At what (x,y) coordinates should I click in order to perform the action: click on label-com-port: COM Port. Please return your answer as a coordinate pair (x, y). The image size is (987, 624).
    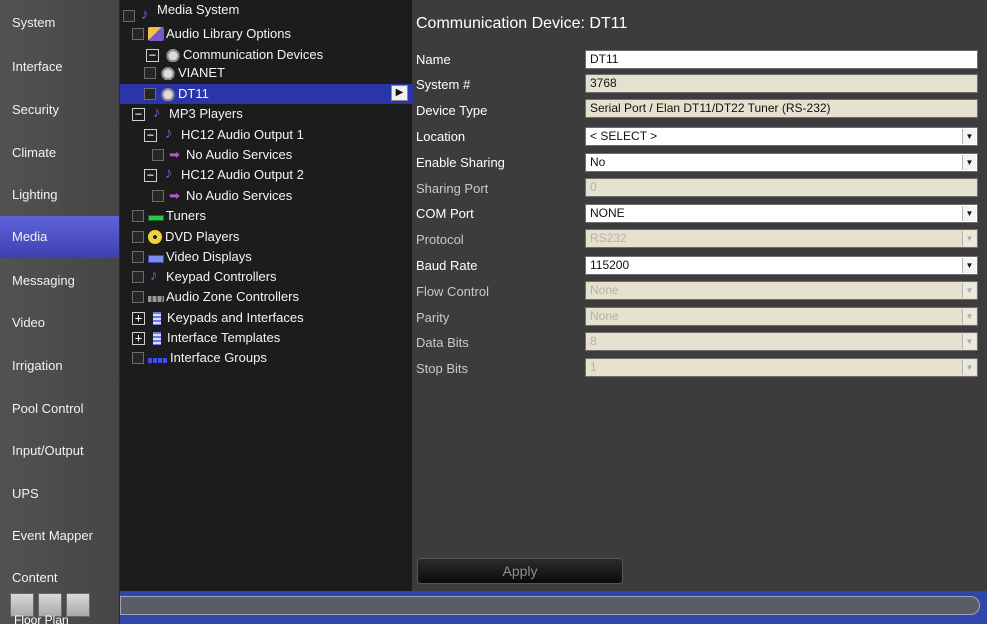
    Looking at the image, I should click on (445, 213).